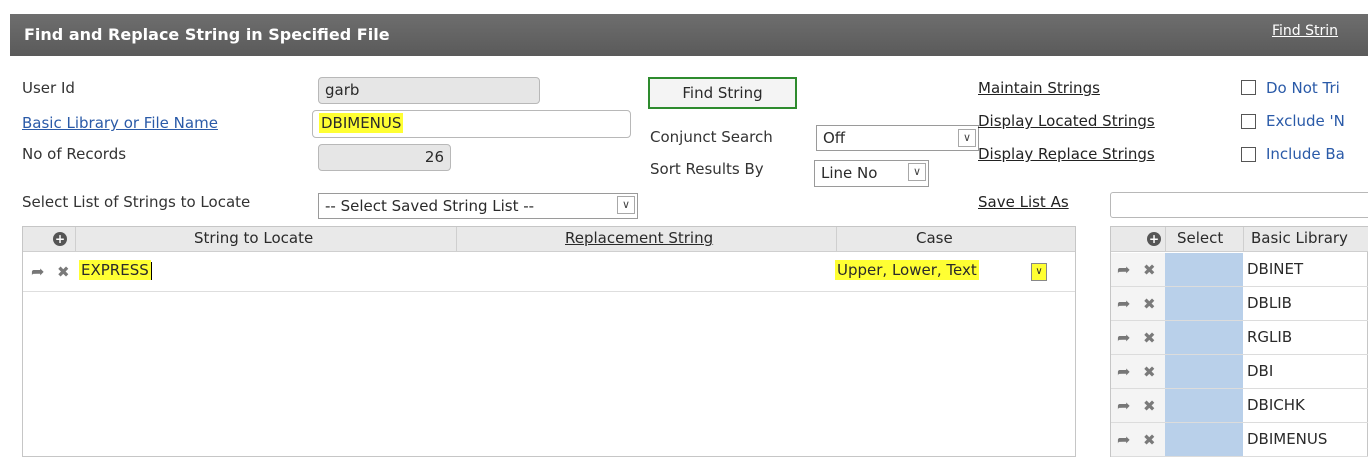  What do you see at coordinates (1066, 154) in the screenshot?
I see `display-replace-strings-link: Display Replace Strings` at bounding box center [1066, 154].